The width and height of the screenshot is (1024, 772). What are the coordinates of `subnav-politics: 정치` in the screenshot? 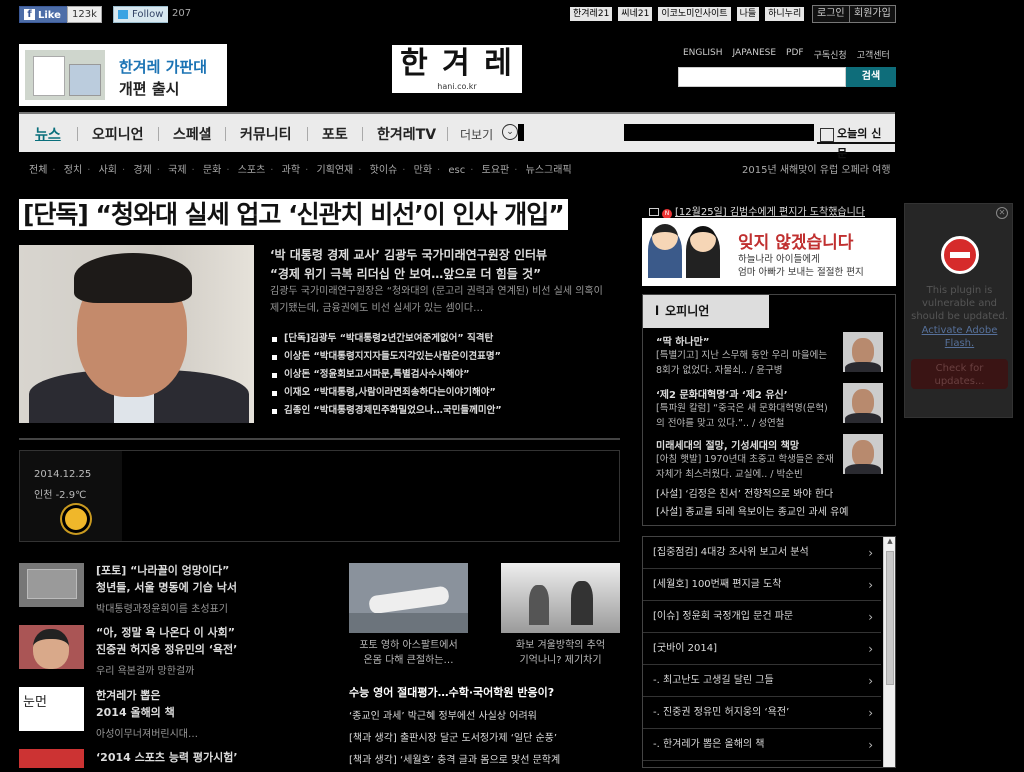 It's located at (73, 170).